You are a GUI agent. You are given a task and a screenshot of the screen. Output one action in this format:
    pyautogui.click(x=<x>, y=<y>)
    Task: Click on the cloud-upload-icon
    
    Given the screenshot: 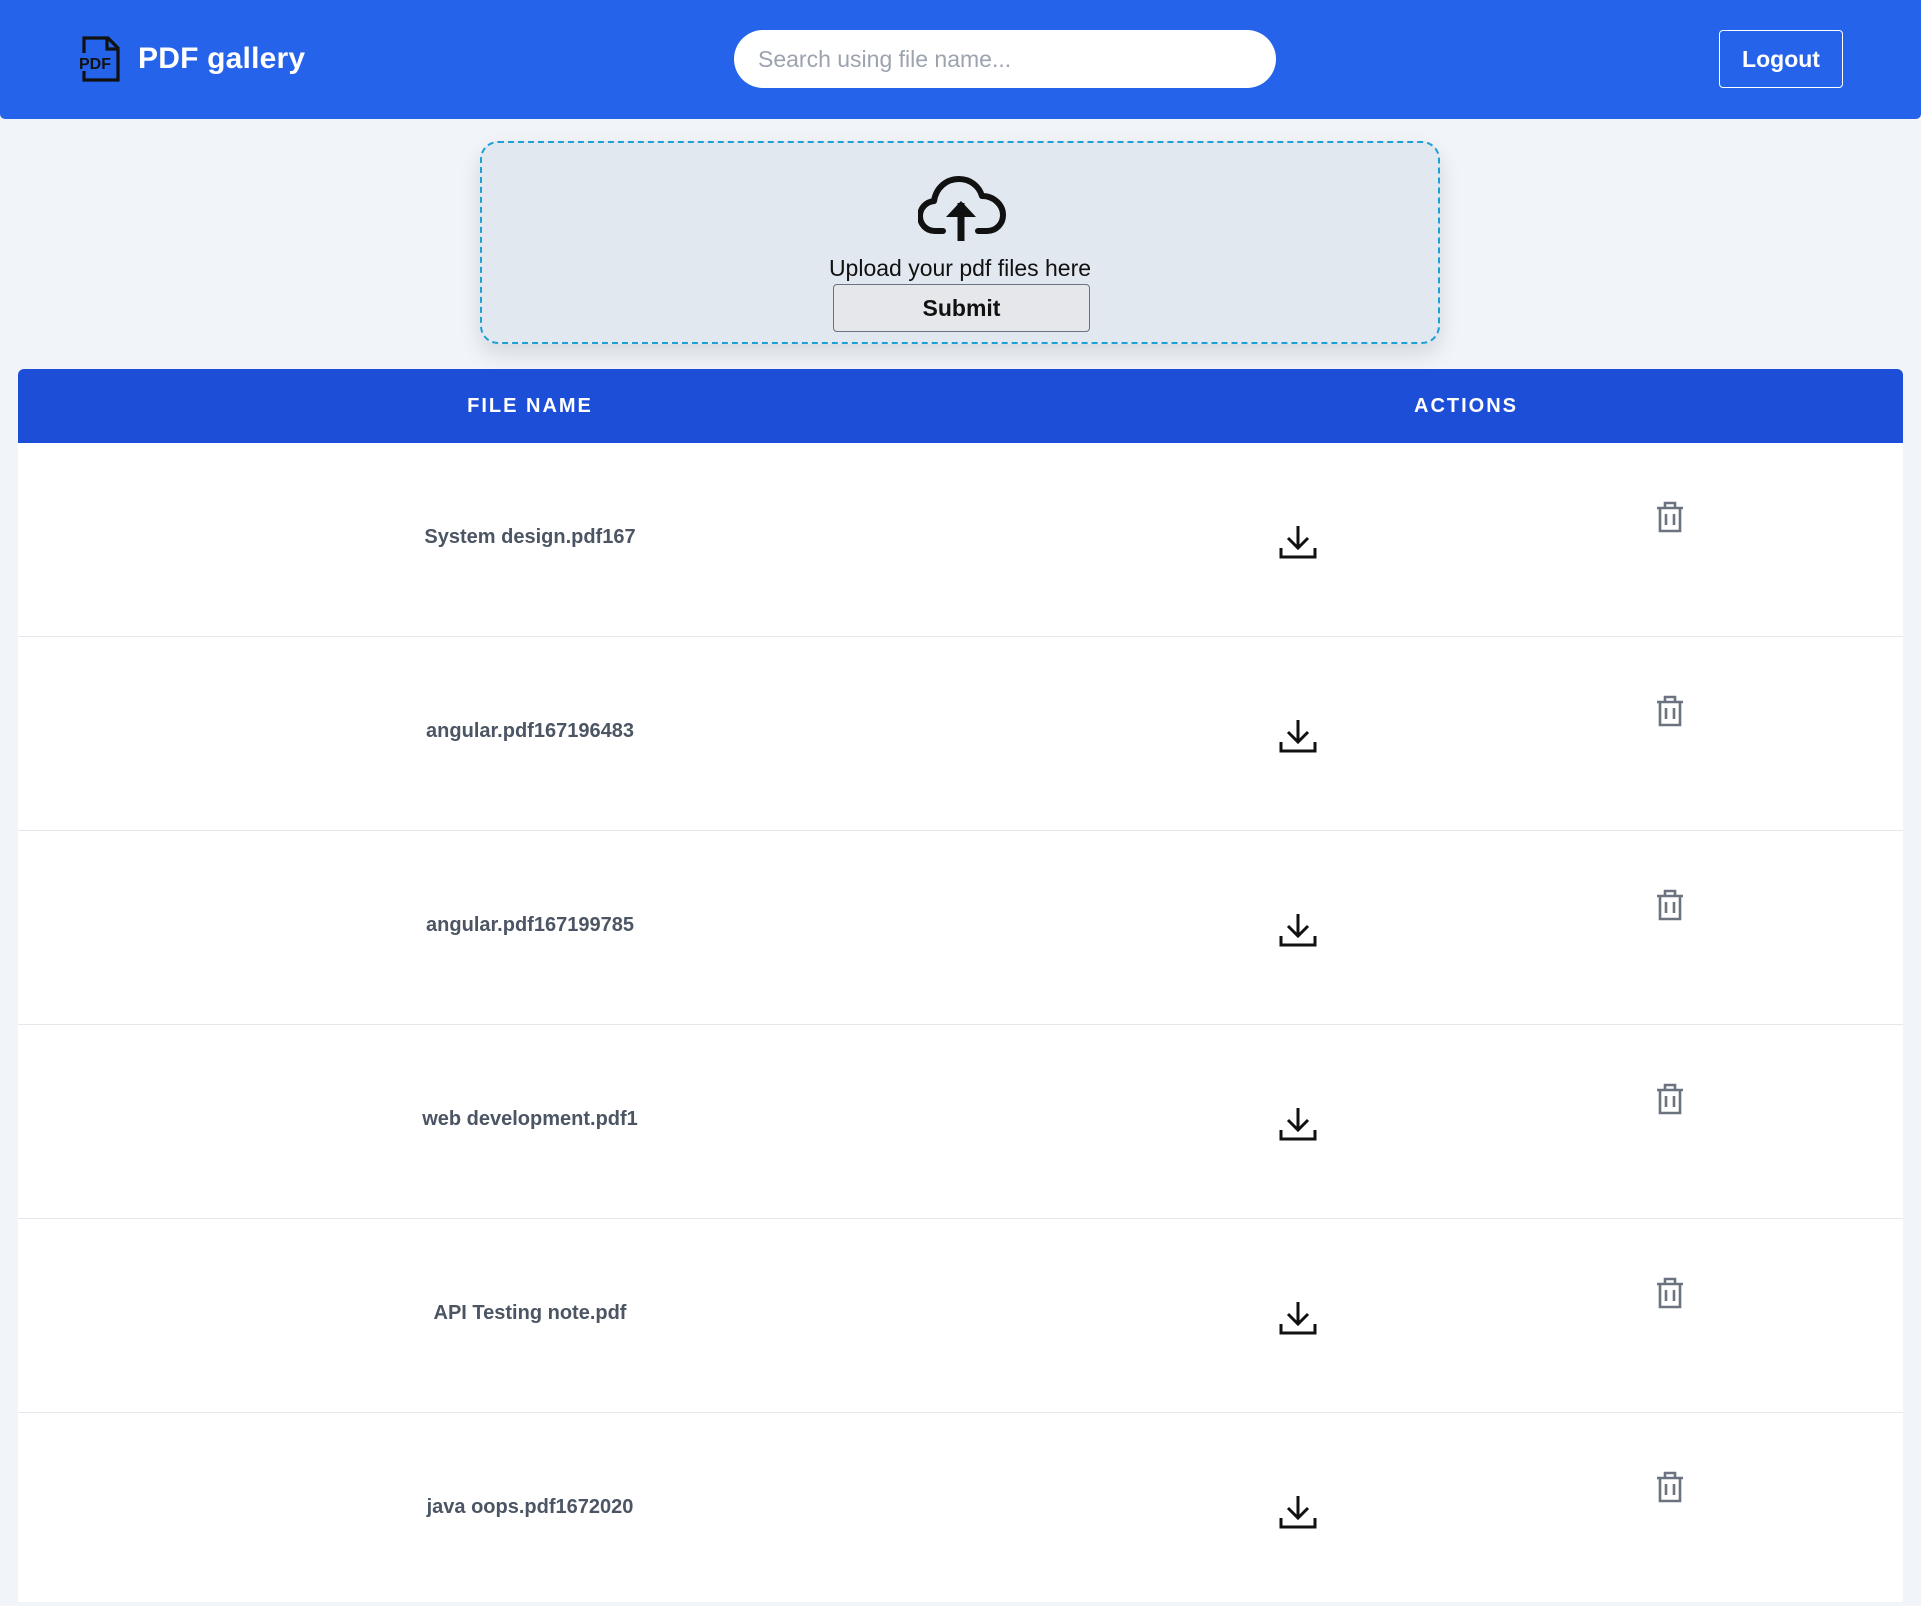 What is the action you would take?
    pyautogui.click(x=962, y=208)
    